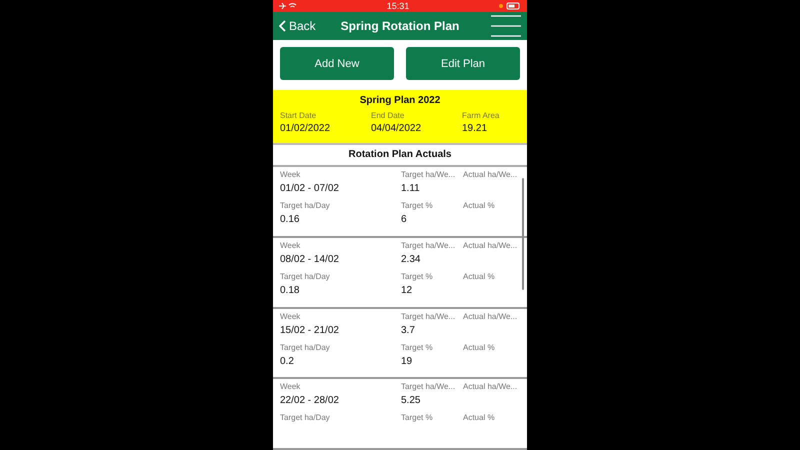  What do you see at coordinates (290, 219) in the screenshot?
I see `field-value: 0.16` at bounding box center [290, 219].